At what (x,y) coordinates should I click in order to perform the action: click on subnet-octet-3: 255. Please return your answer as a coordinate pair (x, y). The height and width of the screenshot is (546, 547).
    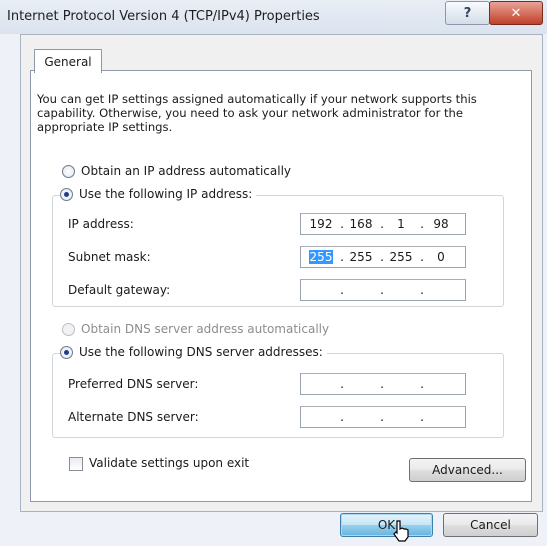
    Looking at the image, I should click on (401, 257).